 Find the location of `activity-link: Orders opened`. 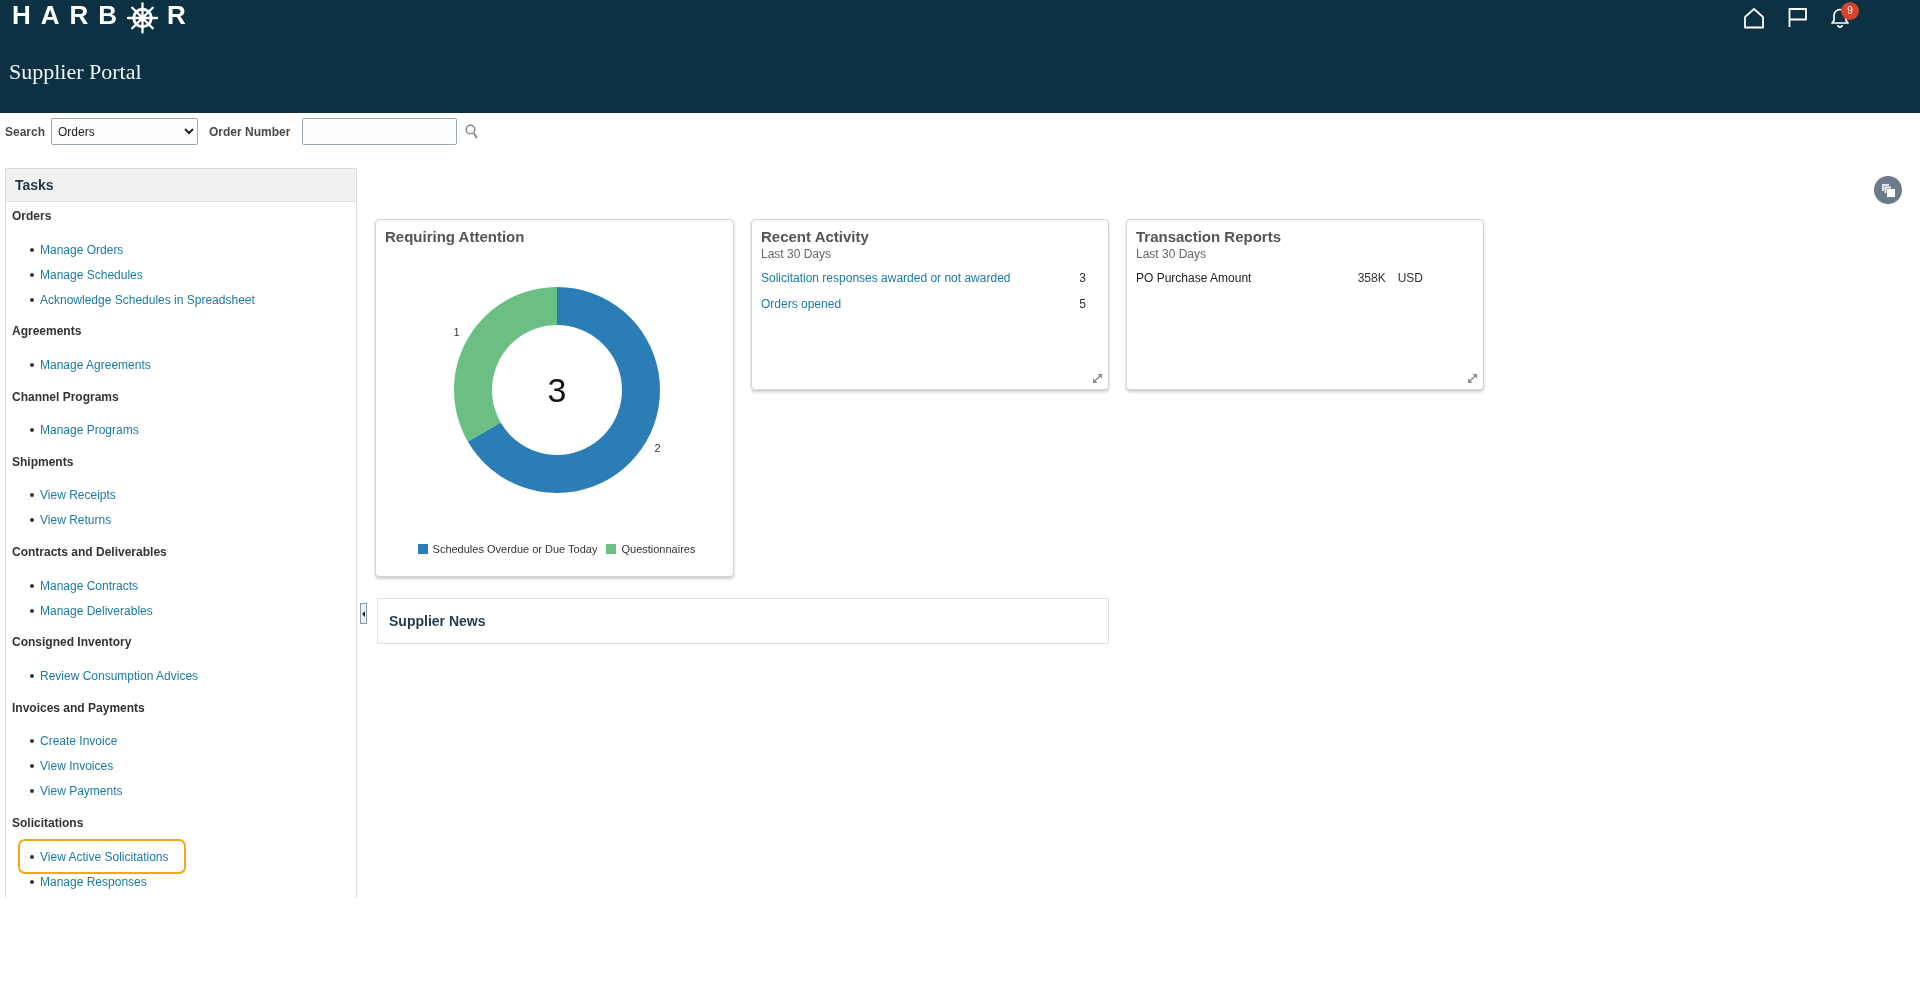

activity-link: Orders opened is located at coordinates (801, 304).